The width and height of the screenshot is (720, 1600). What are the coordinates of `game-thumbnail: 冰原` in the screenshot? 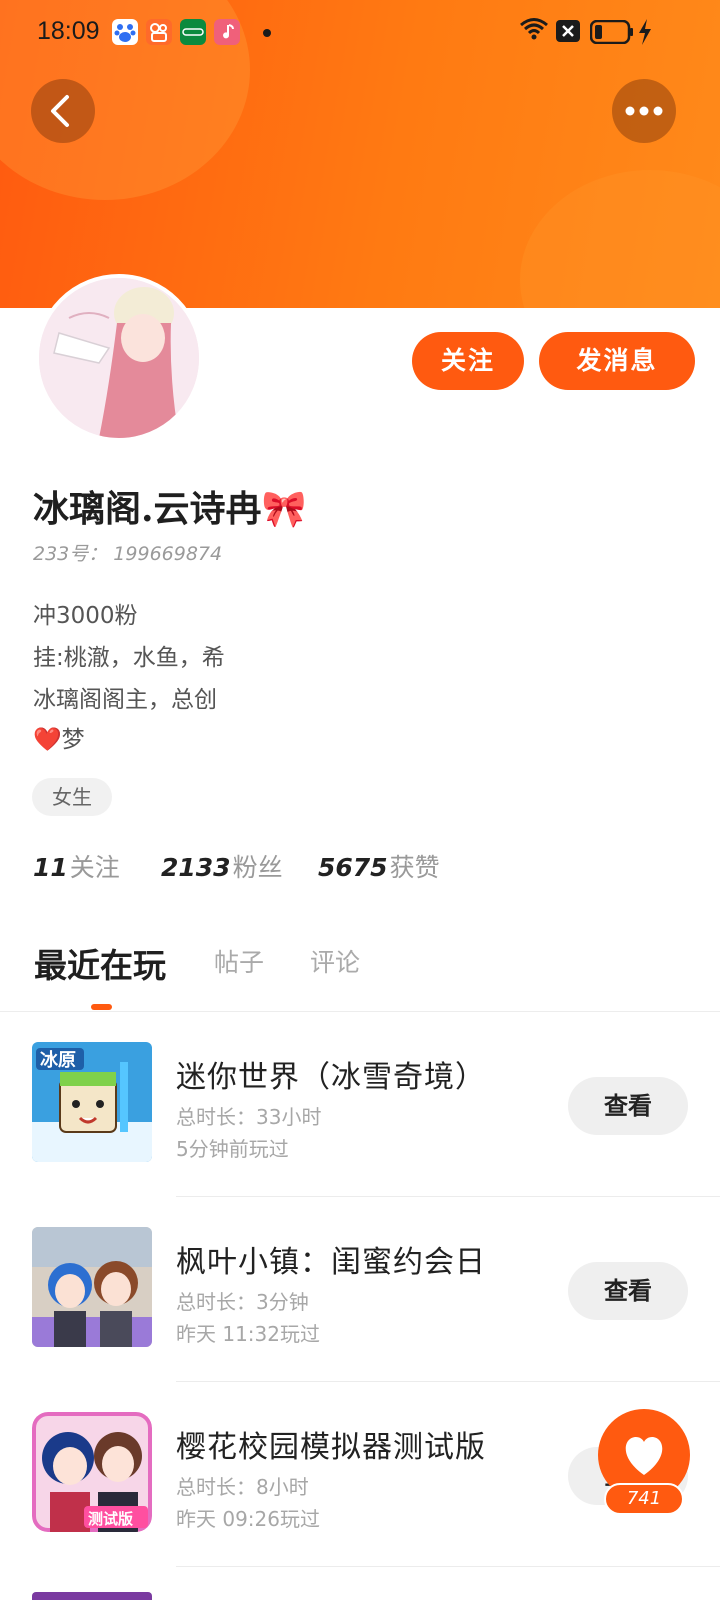 It's located at (92, 1102).